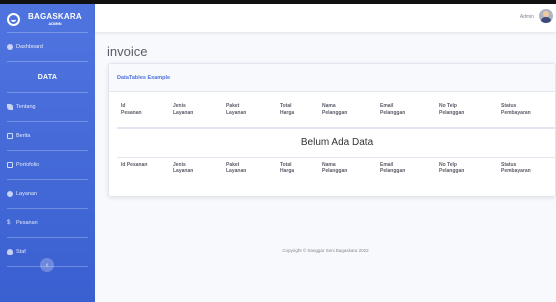  Describe the element at coordinates (527, 17) in the screenshot. I see `user-name: Admin` at that location.